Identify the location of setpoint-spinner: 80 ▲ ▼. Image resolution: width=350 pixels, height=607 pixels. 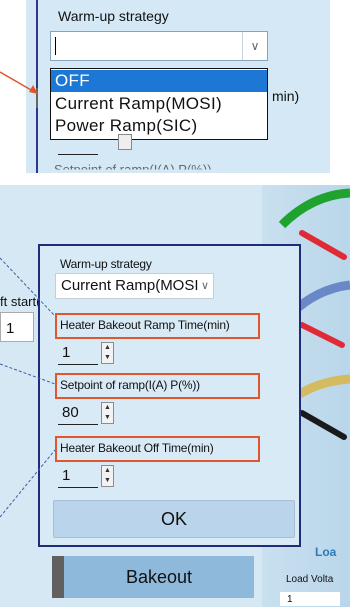
(85, 413).